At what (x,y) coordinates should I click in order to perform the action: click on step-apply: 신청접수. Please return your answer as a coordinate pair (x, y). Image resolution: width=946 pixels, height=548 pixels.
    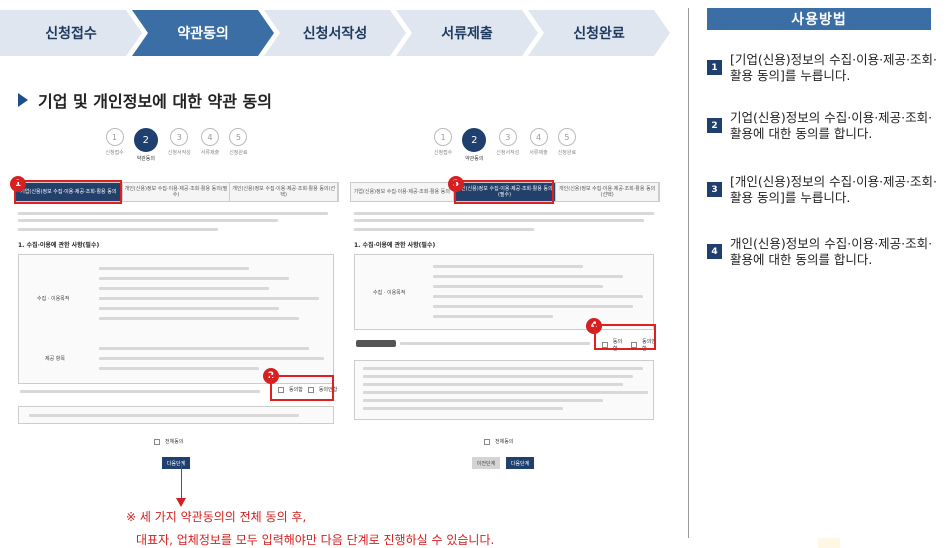
    Looking at the image, I should click on (71, 33).